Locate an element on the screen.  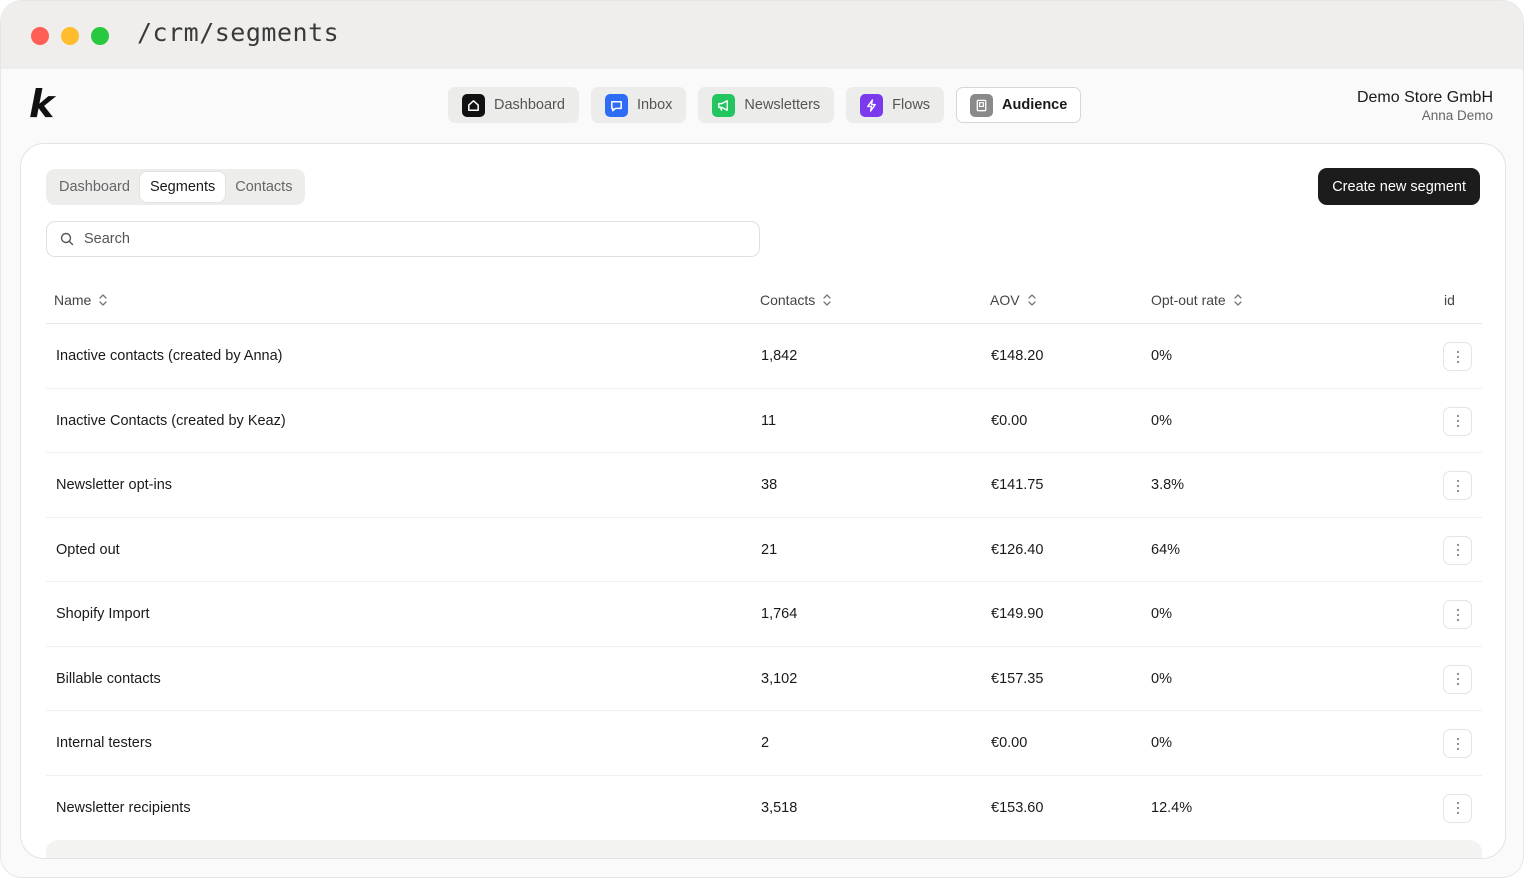
subtab-contacts: Contacts is located at coordinates (263, 187).